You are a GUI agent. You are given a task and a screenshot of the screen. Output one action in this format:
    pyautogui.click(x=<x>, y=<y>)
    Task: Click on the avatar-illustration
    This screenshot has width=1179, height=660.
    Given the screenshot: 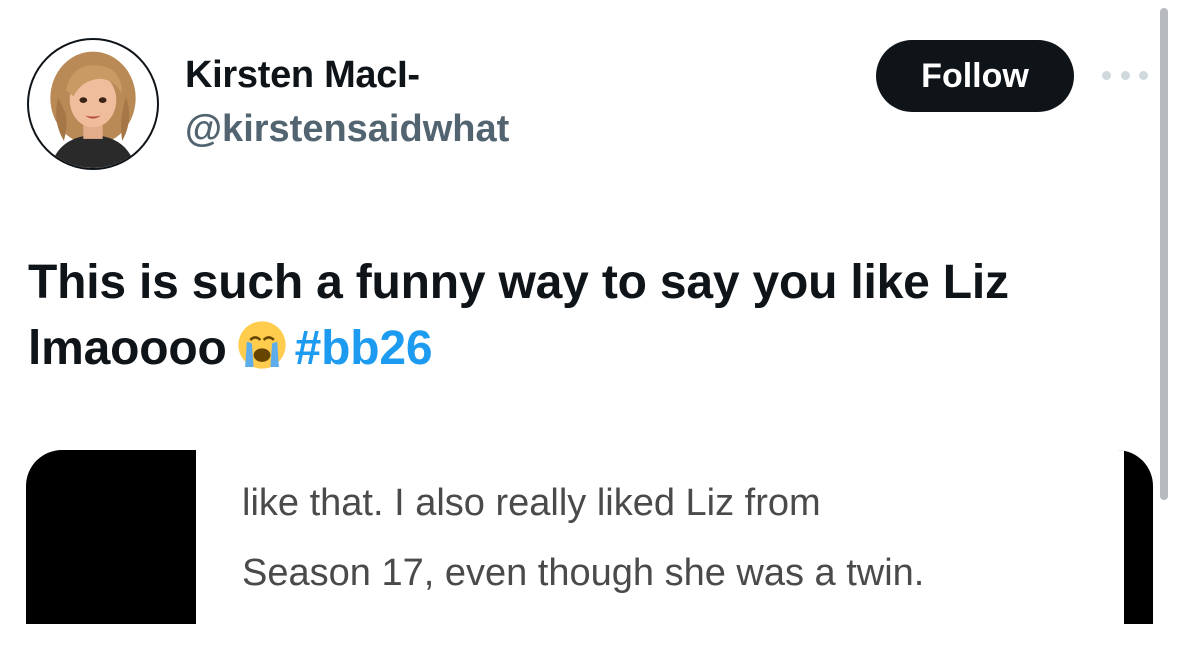 What is the action you would take?
    pyautogui.click(x=93, y=109)
    